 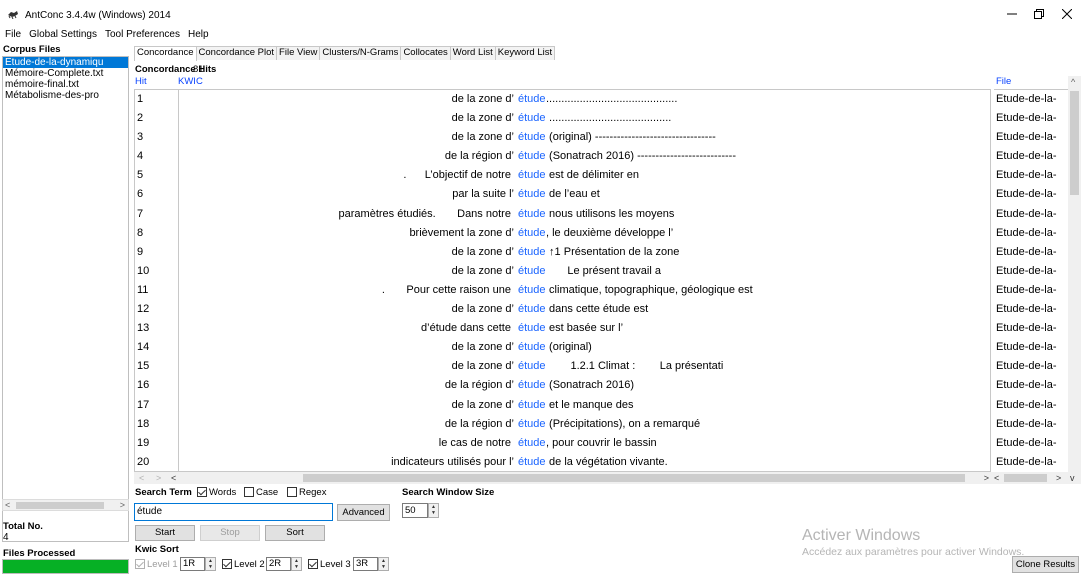 I want to click on start-button: Start, so click(x=165, y=533).